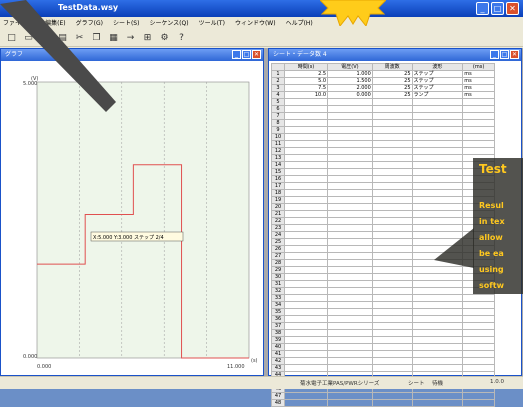 Image resolution: width=523 pixels, height=407 pixels. Describe the element at coordinates (383, 137) in the screenshot. I see `table-row: 10` at that location.